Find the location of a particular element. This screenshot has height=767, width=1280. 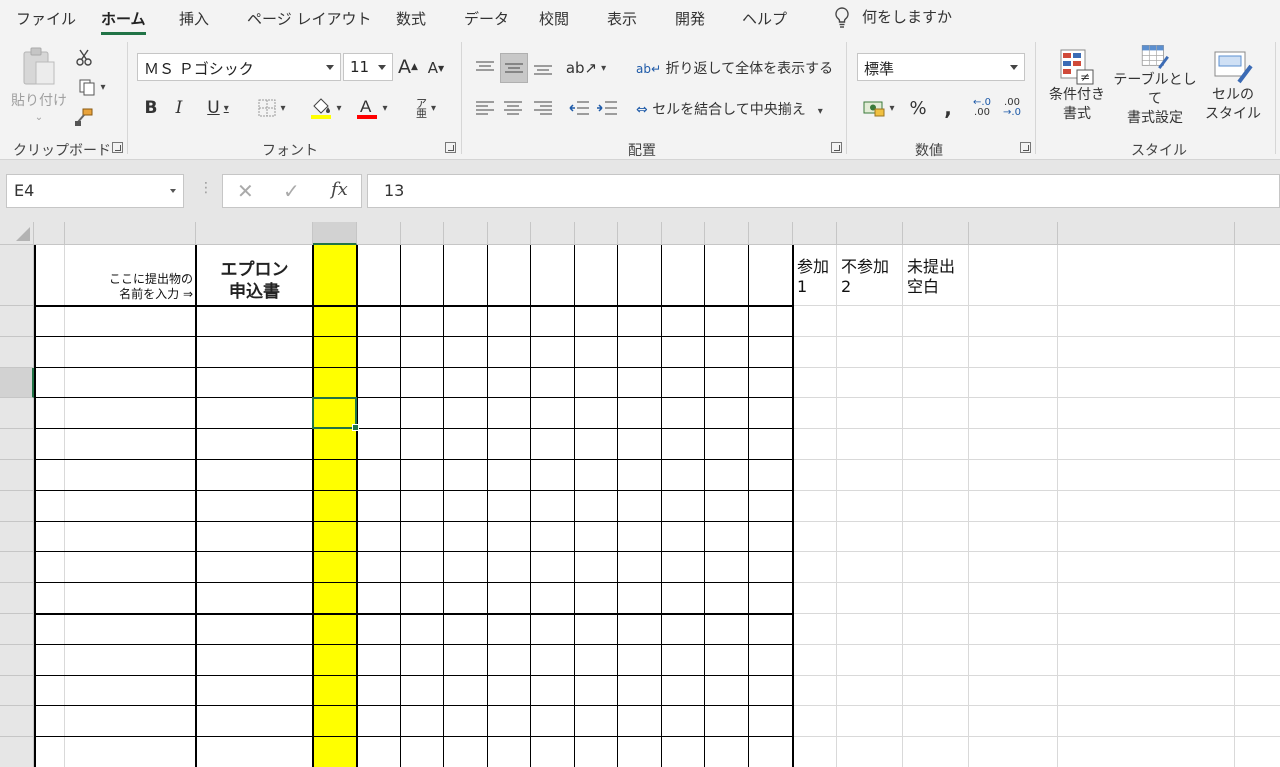

clipboard-launcher is located at coordinates (117, 147).